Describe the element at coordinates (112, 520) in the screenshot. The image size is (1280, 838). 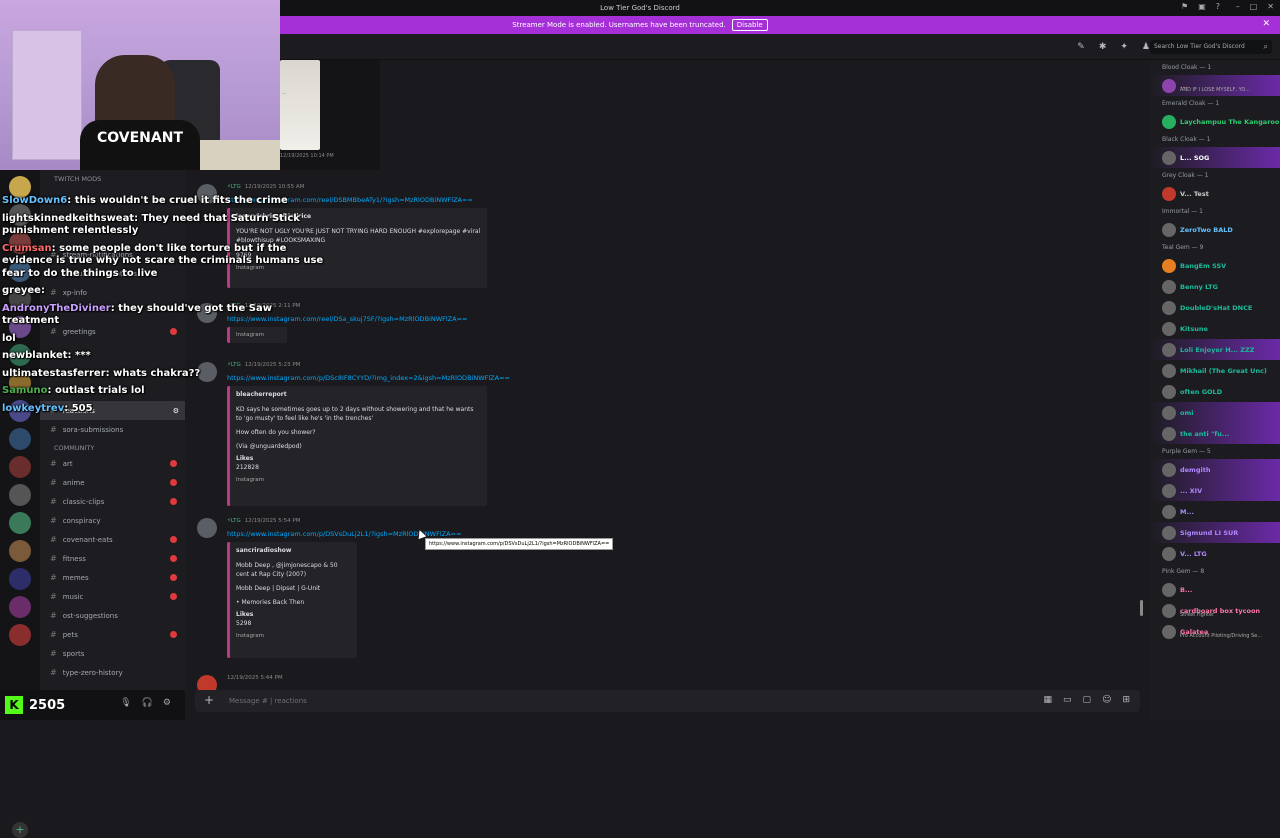
I see `channel-conspiracy: # conspiracy` at that location.